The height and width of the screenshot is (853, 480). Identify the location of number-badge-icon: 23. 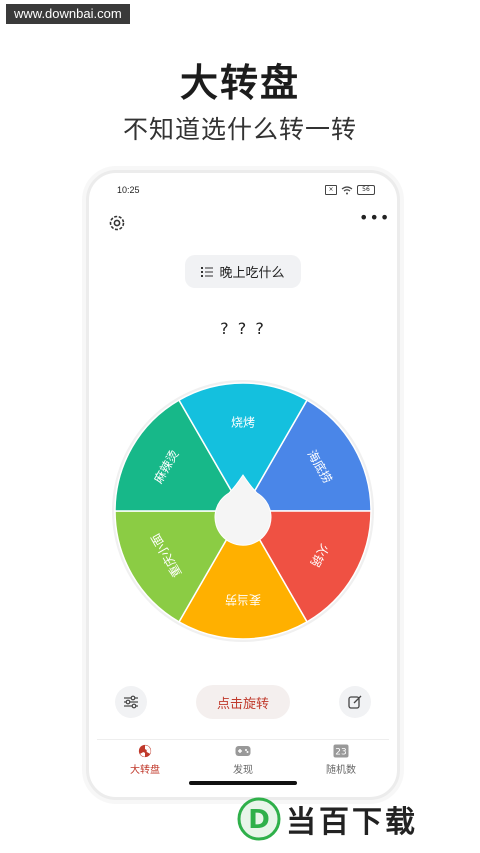
(341, 751).